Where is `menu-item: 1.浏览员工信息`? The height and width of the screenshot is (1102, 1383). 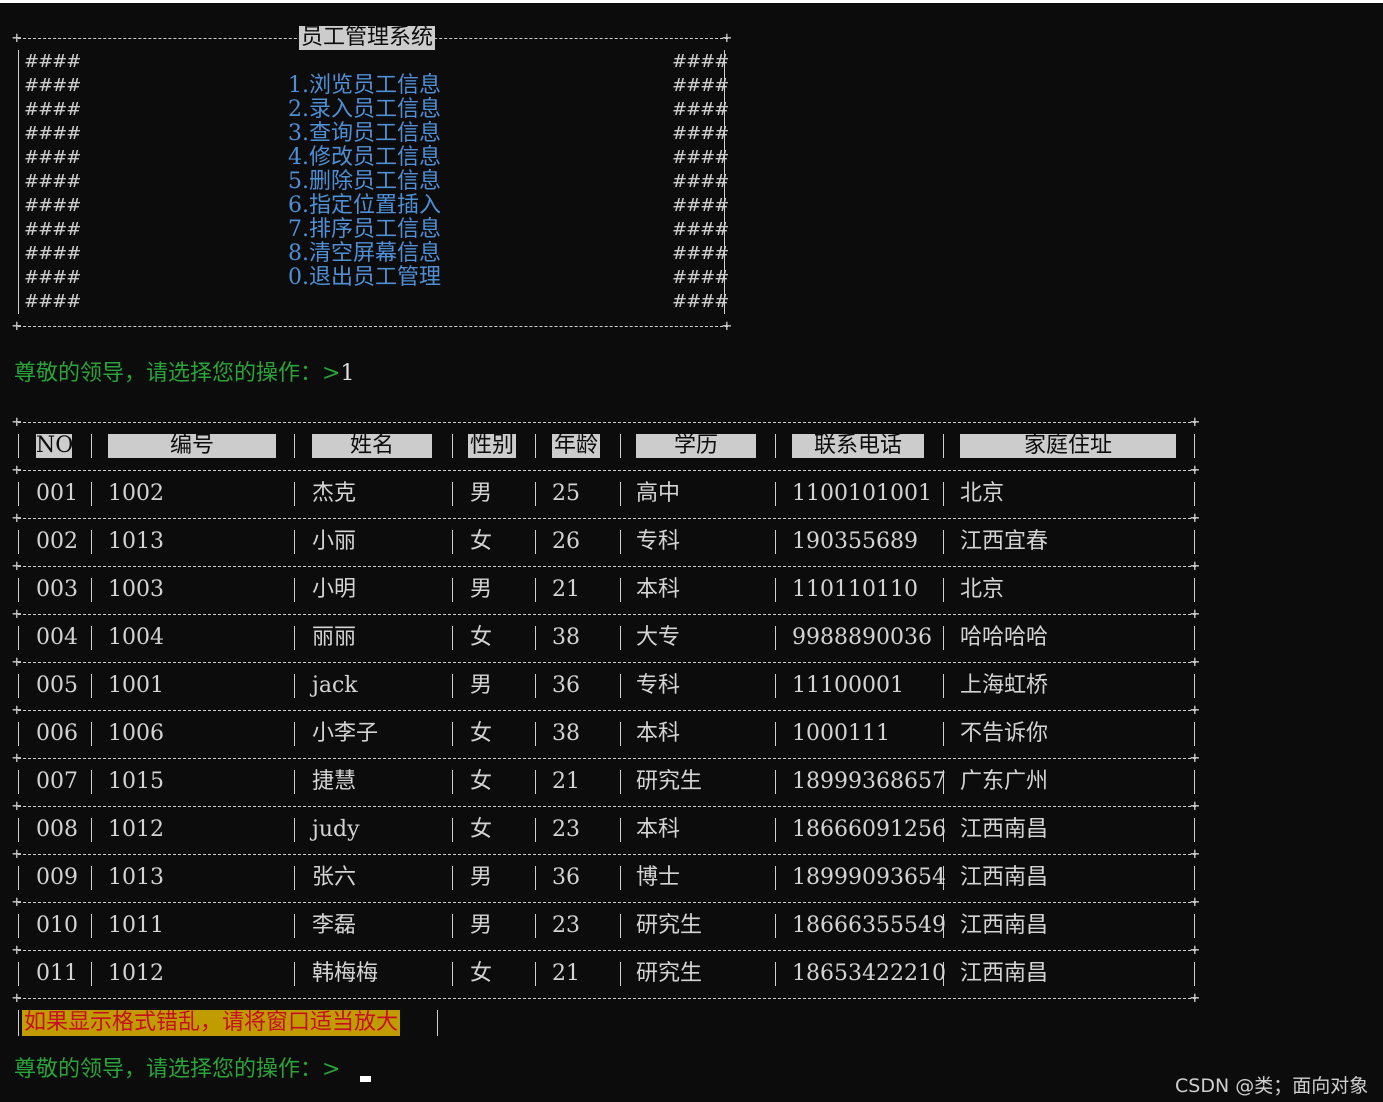
menu-item: 1.浏览员工信息 is located at coordinates (364, 85).